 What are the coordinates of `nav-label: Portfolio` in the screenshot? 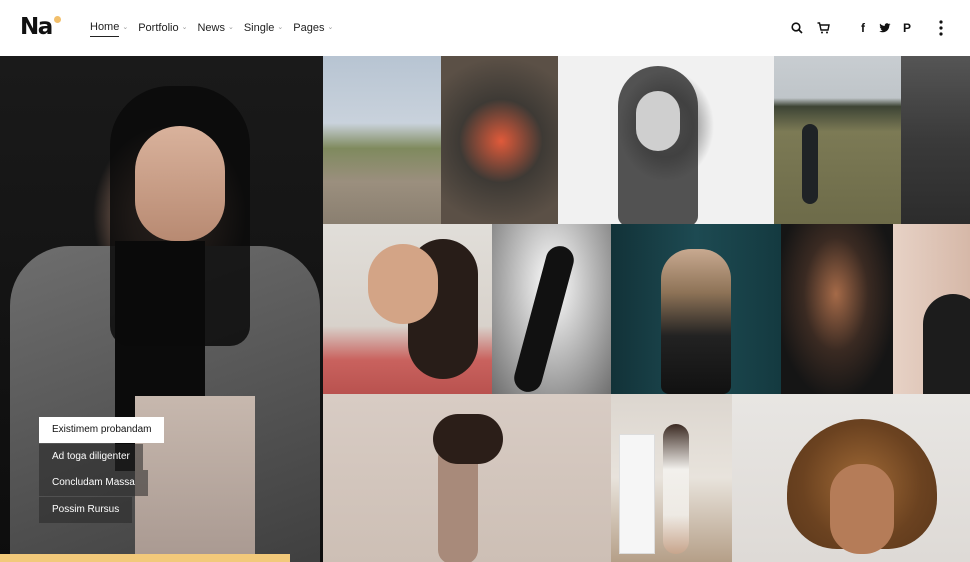 It's located at (158, 27).